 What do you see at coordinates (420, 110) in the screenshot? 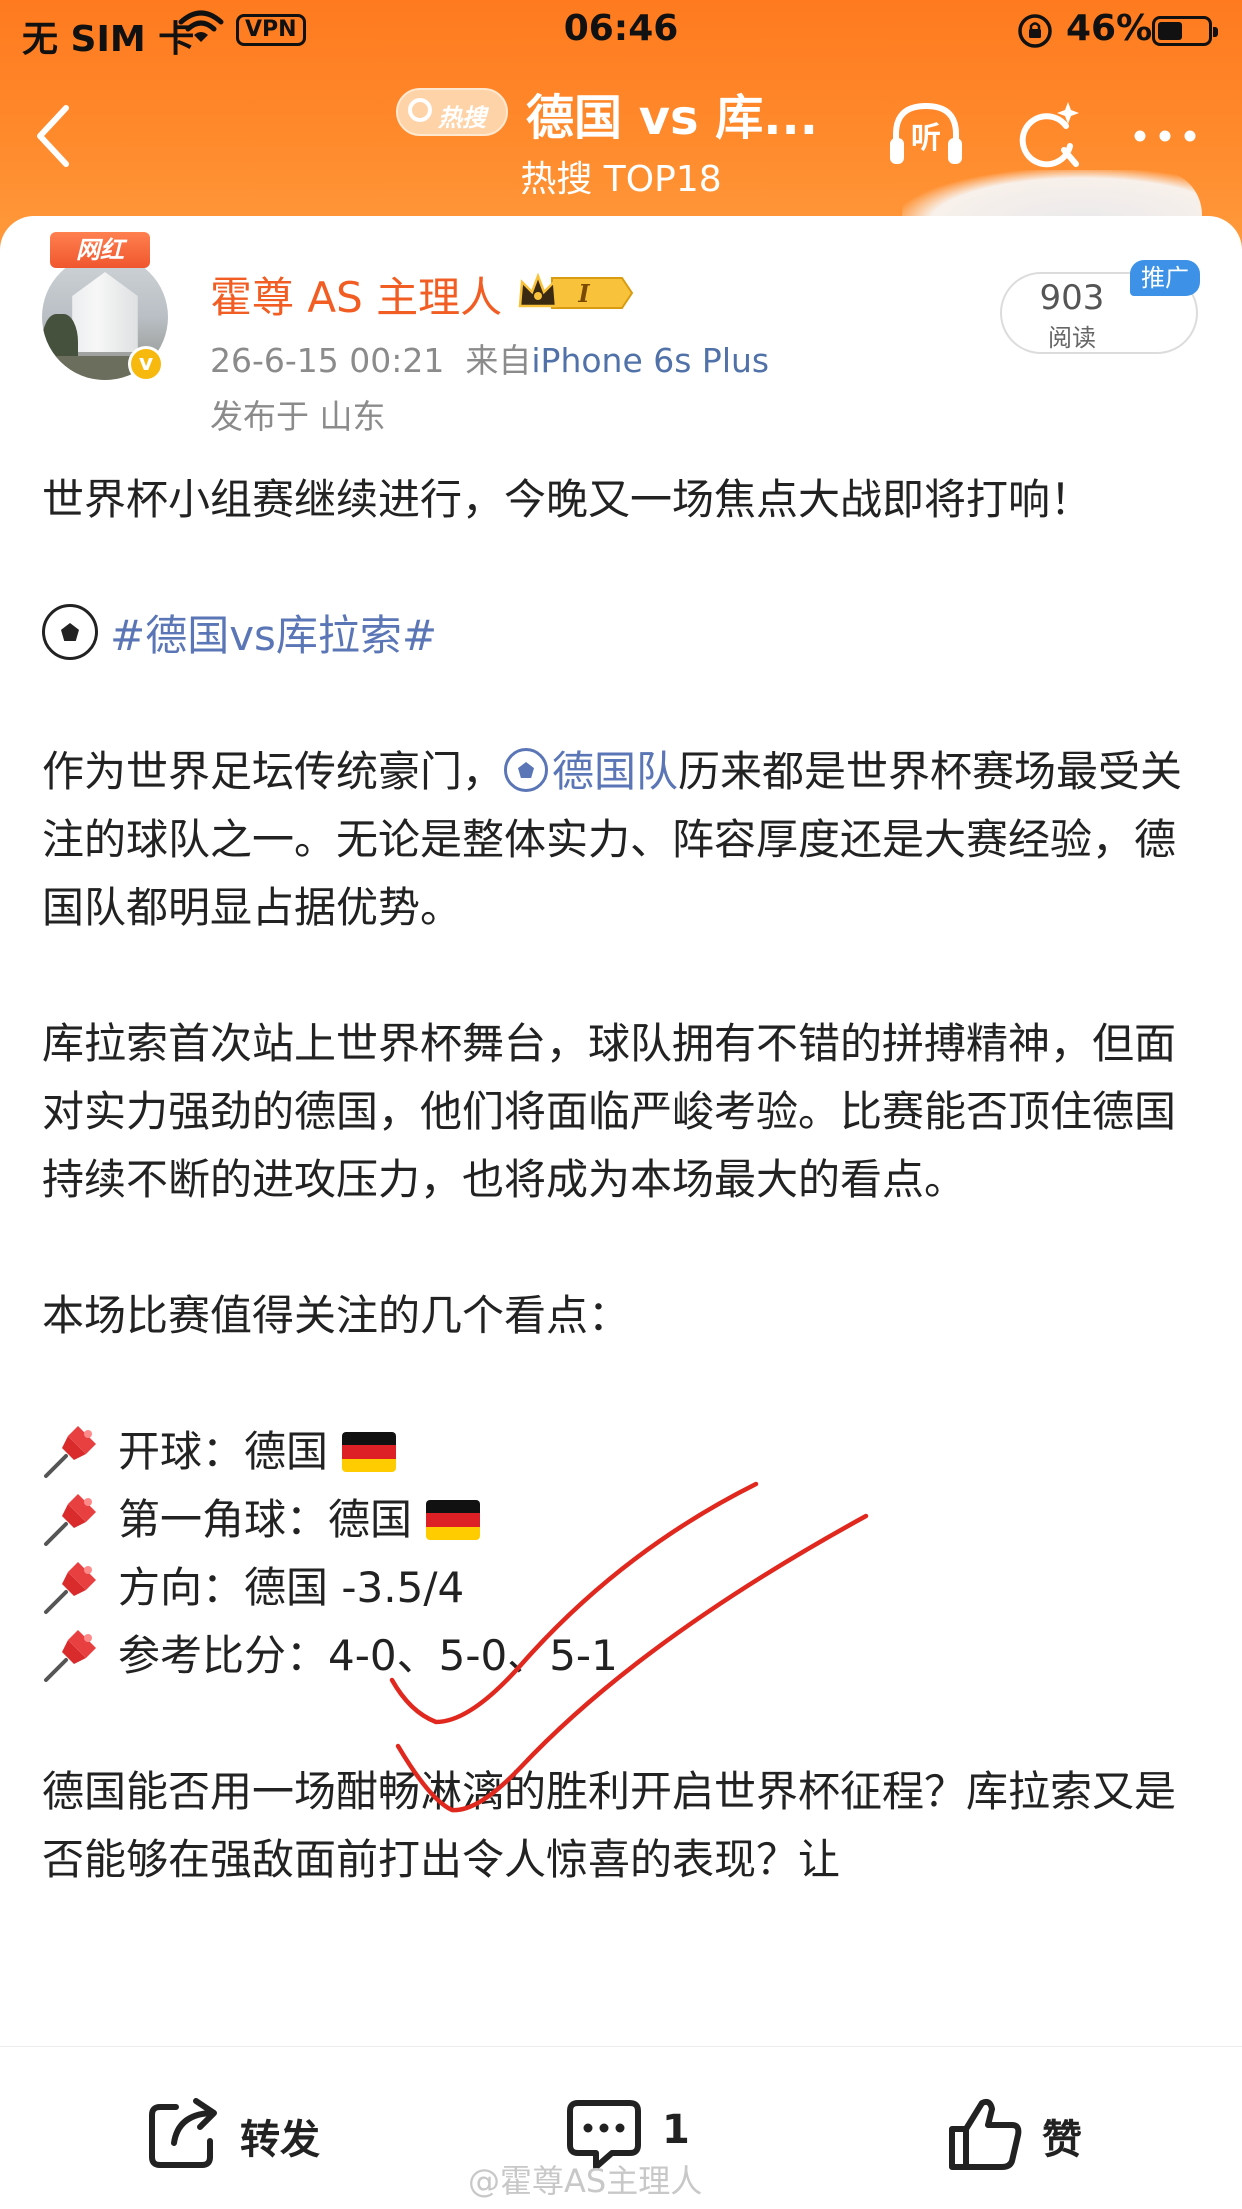
I see `search-icon` at bounding box center [420, 110].